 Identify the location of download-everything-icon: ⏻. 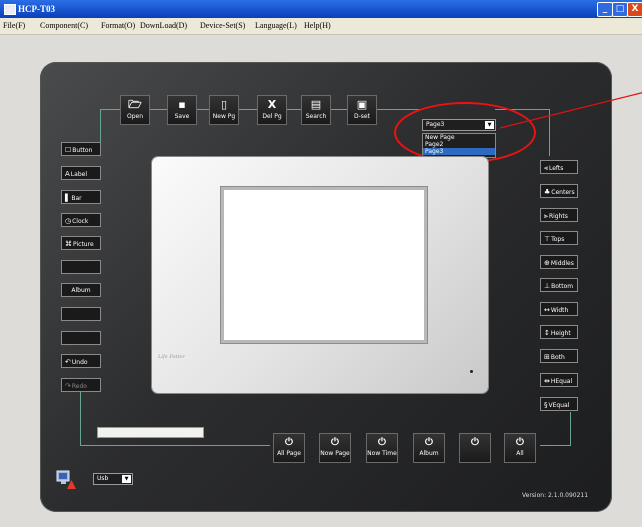
(520, 442).